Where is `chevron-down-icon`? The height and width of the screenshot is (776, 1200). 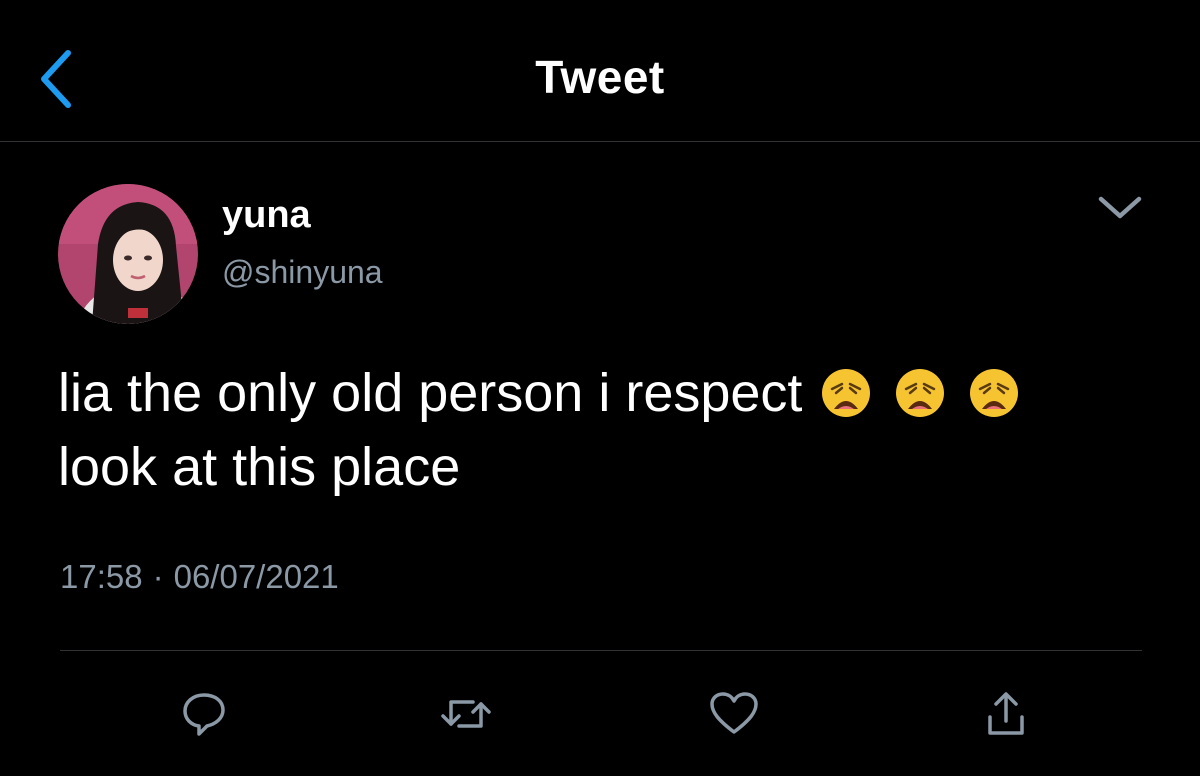 chevron-down-icon is located at coordinates (1120, 207).